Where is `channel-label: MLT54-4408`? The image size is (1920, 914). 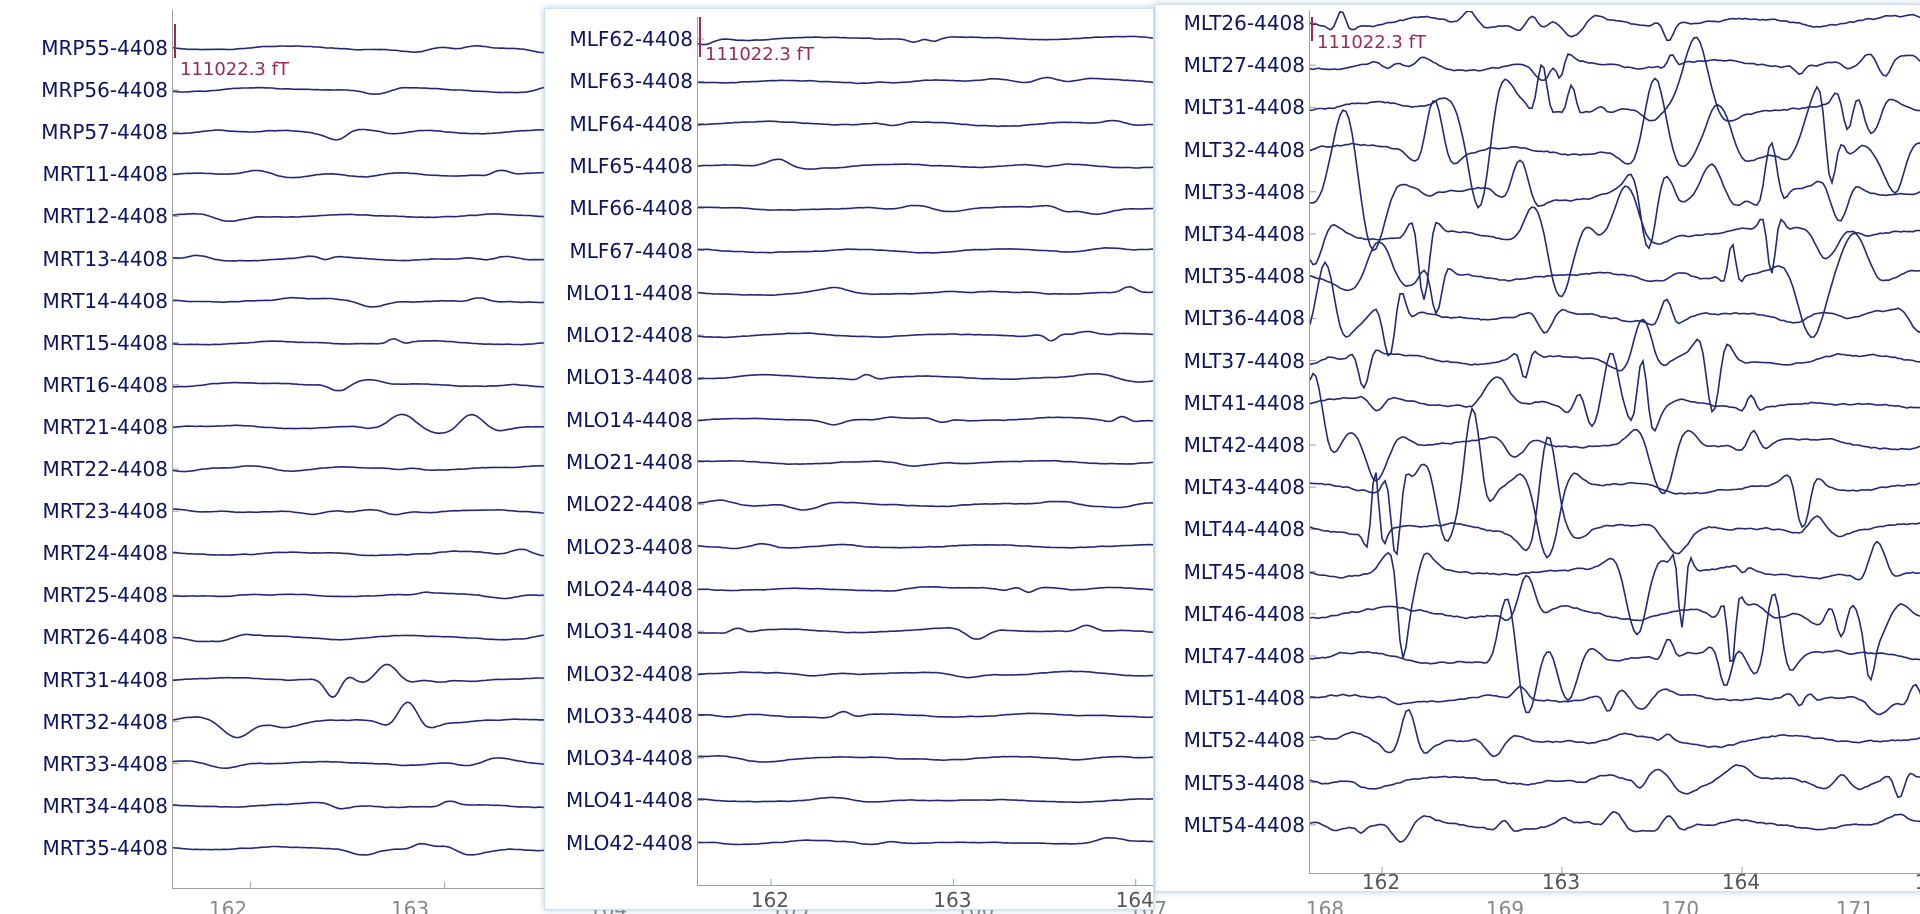
channel-label: MLT54-4408 is located at coordinates (1232, 825).